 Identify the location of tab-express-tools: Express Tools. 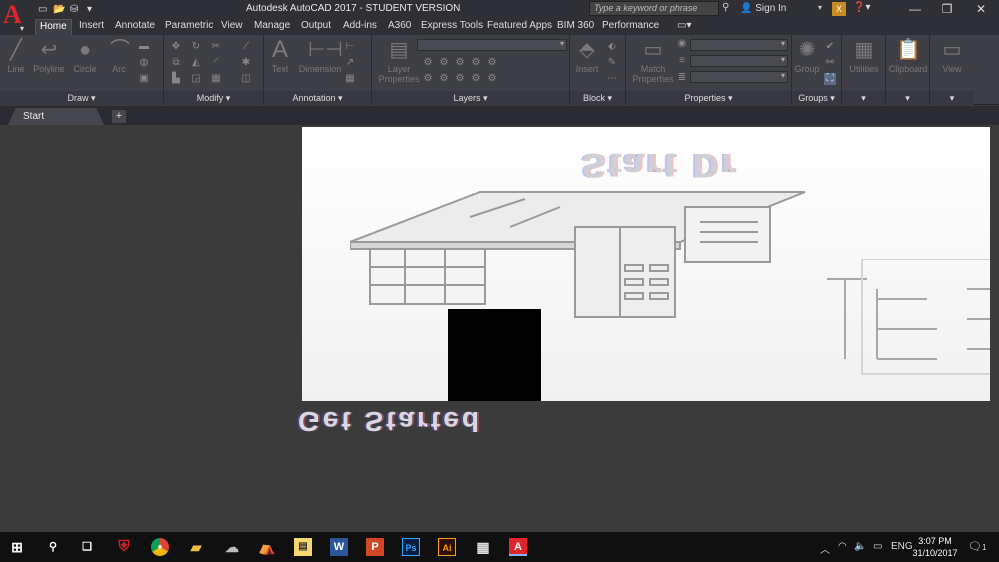
(452, 27).